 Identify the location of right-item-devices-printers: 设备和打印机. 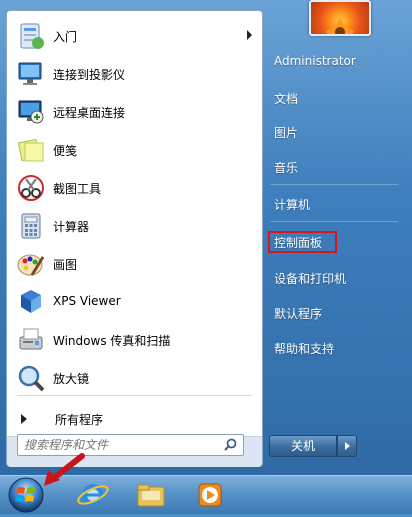
(310, 278).